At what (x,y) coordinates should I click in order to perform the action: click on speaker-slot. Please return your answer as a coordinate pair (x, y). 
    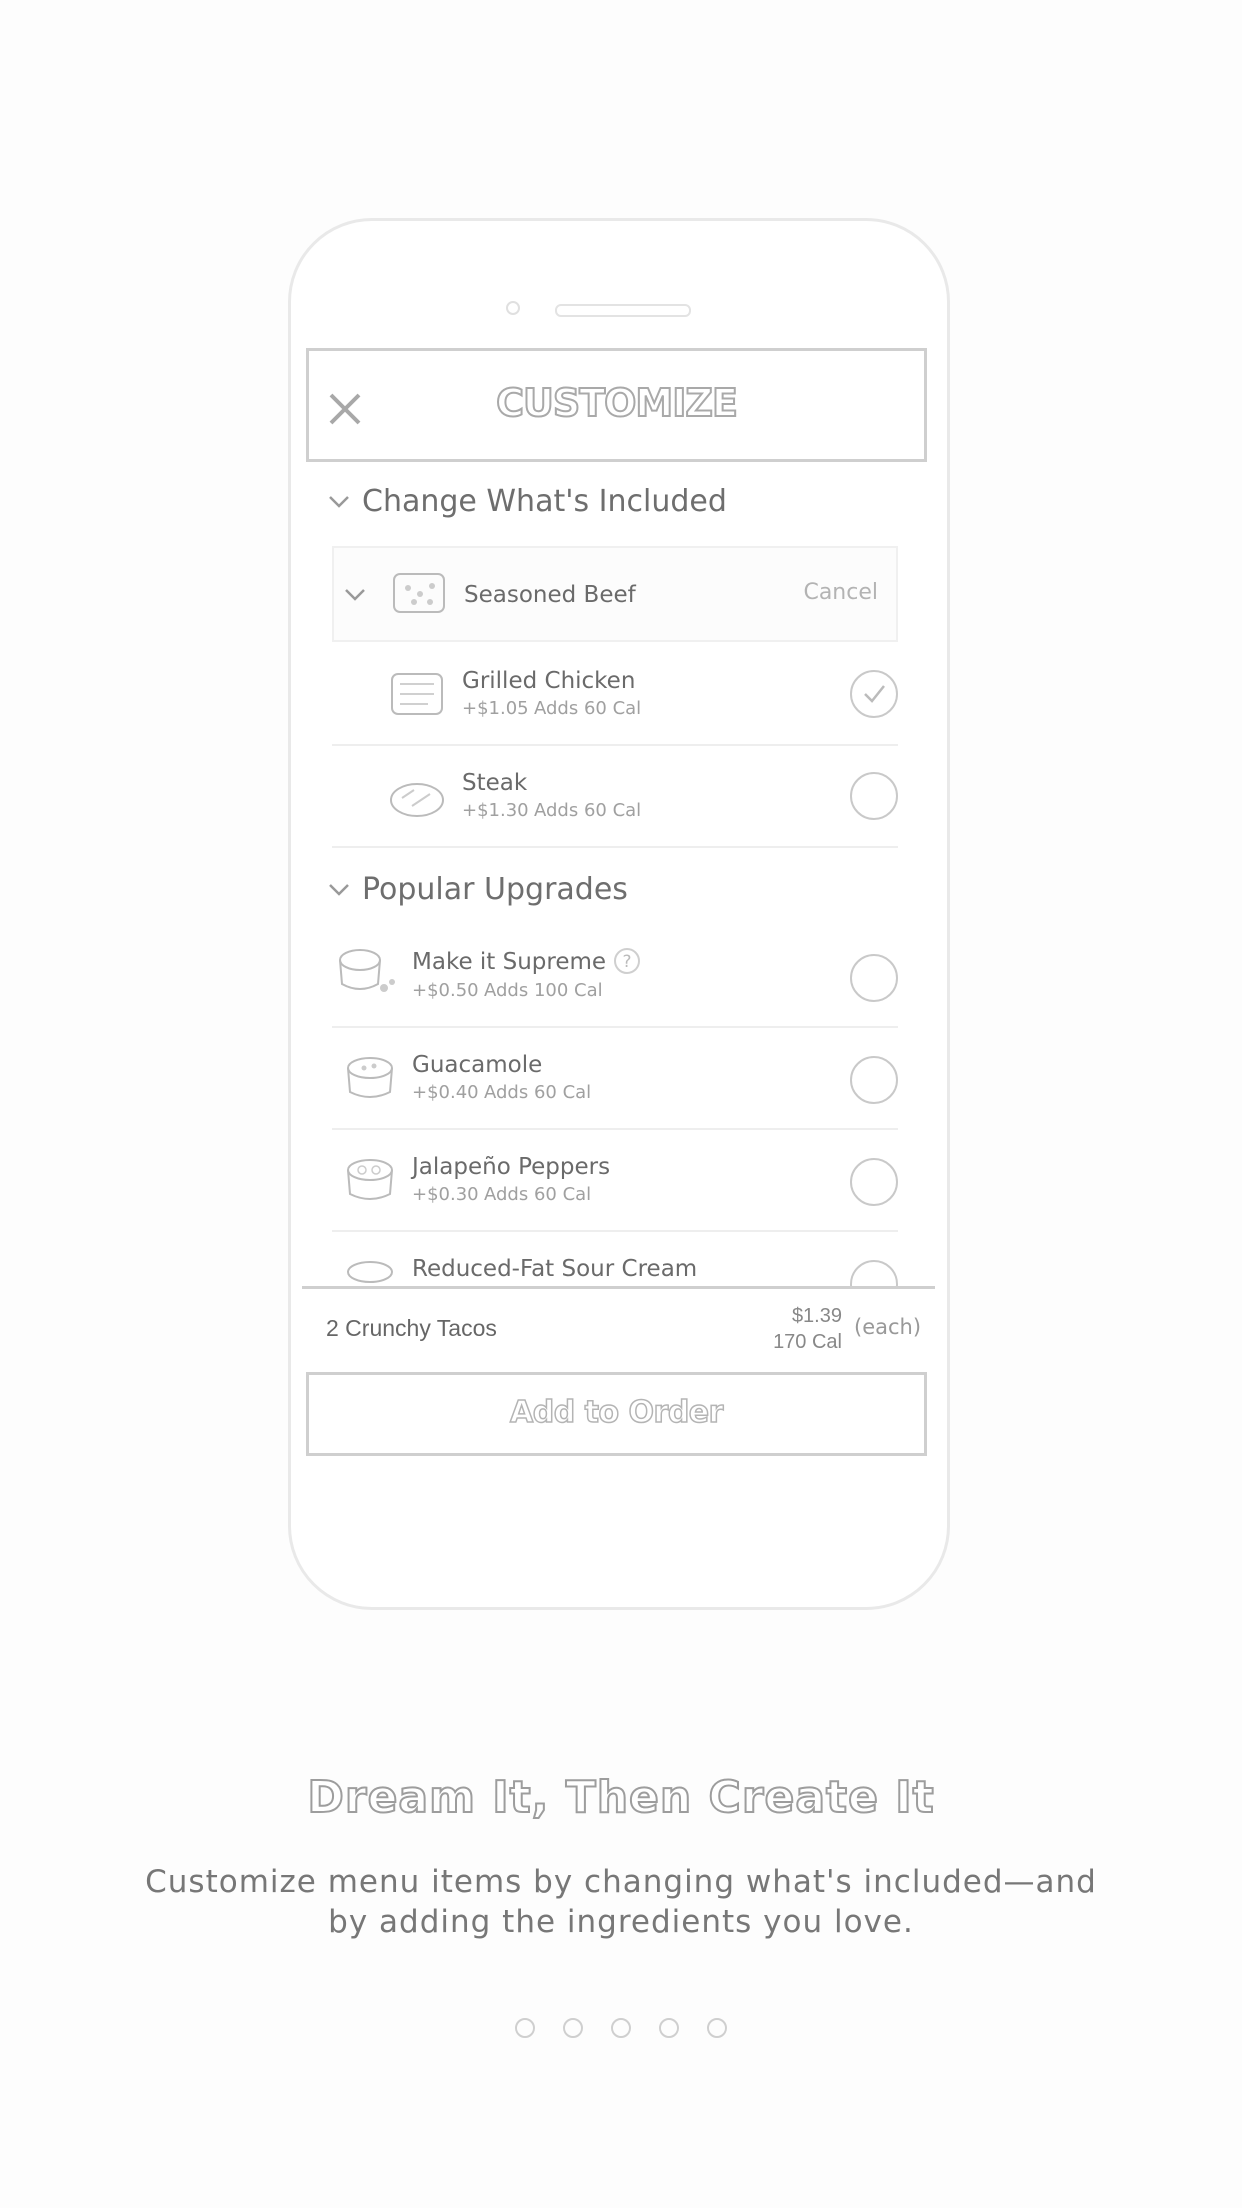
    Looking at the image, I should click on (623, 310).